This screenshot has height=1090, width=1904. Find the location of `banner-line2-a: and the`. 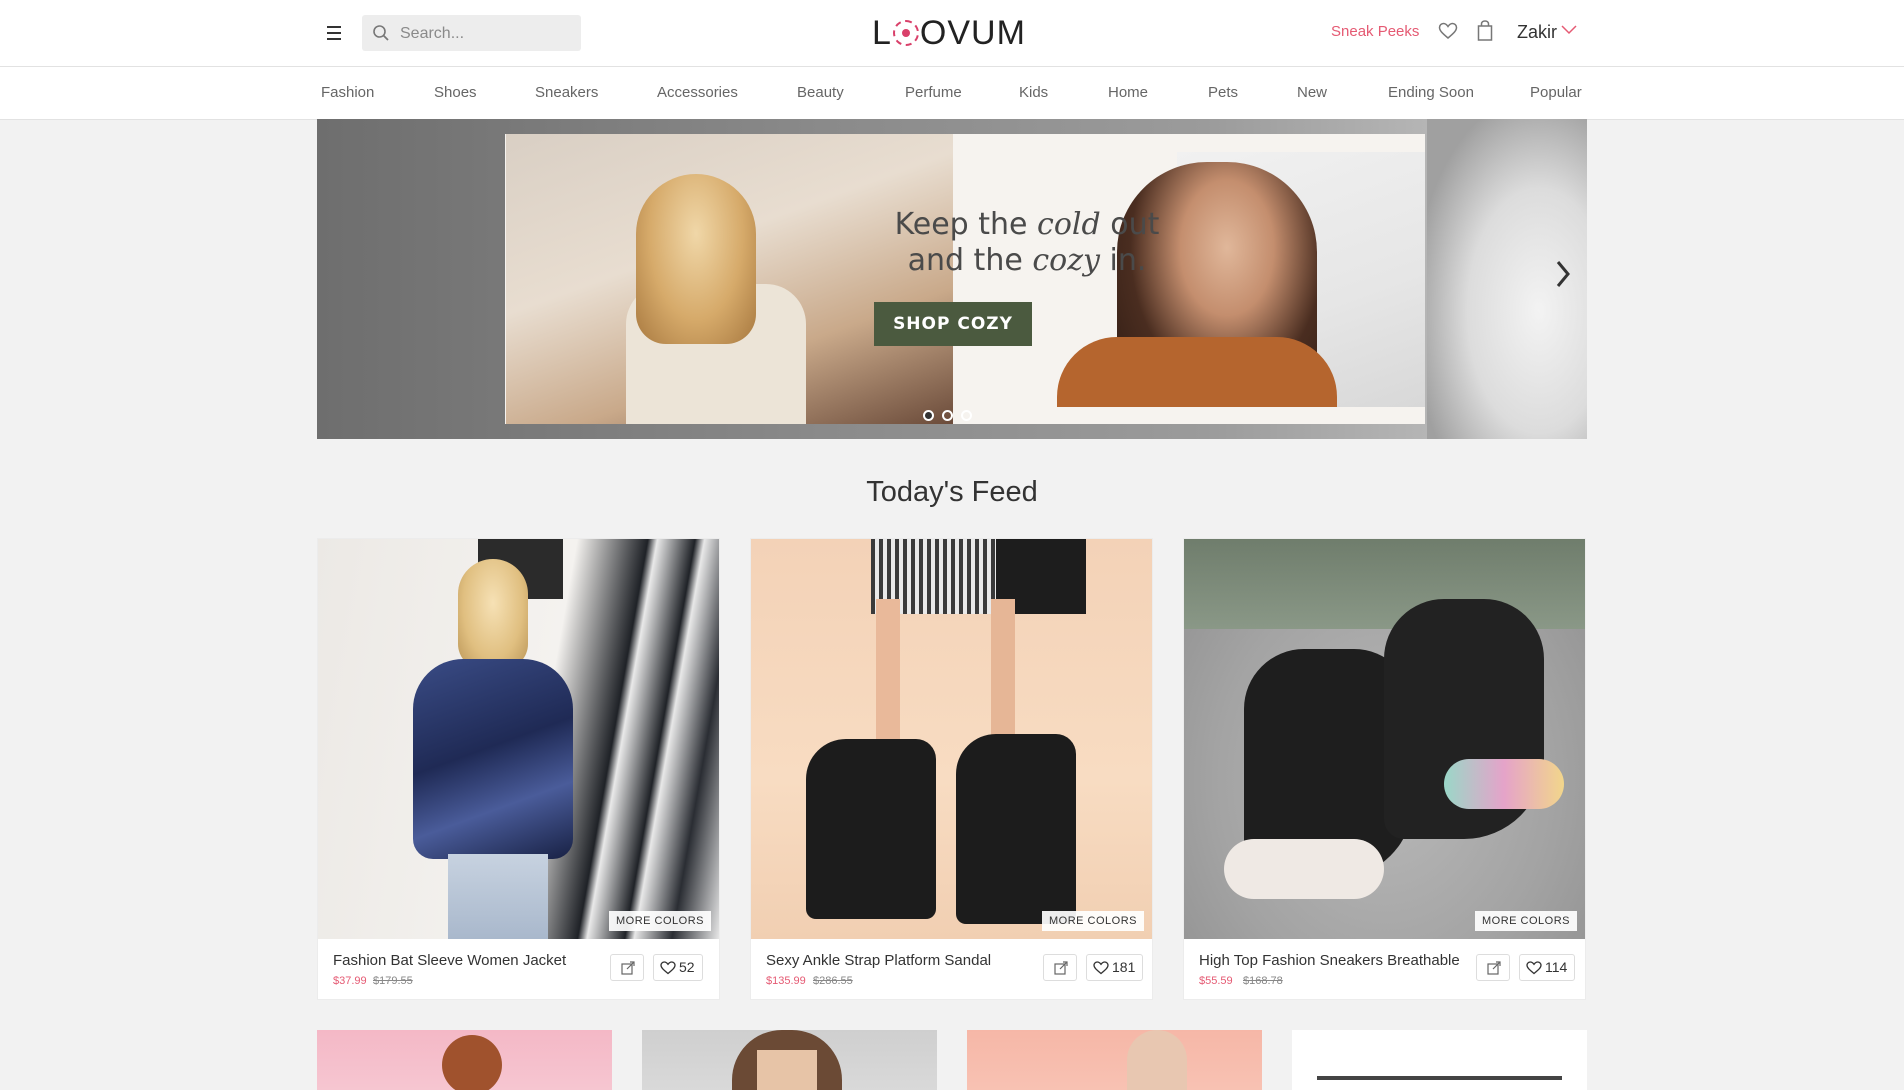

banner-line2-a: and the is located at coordinates (965, 260).